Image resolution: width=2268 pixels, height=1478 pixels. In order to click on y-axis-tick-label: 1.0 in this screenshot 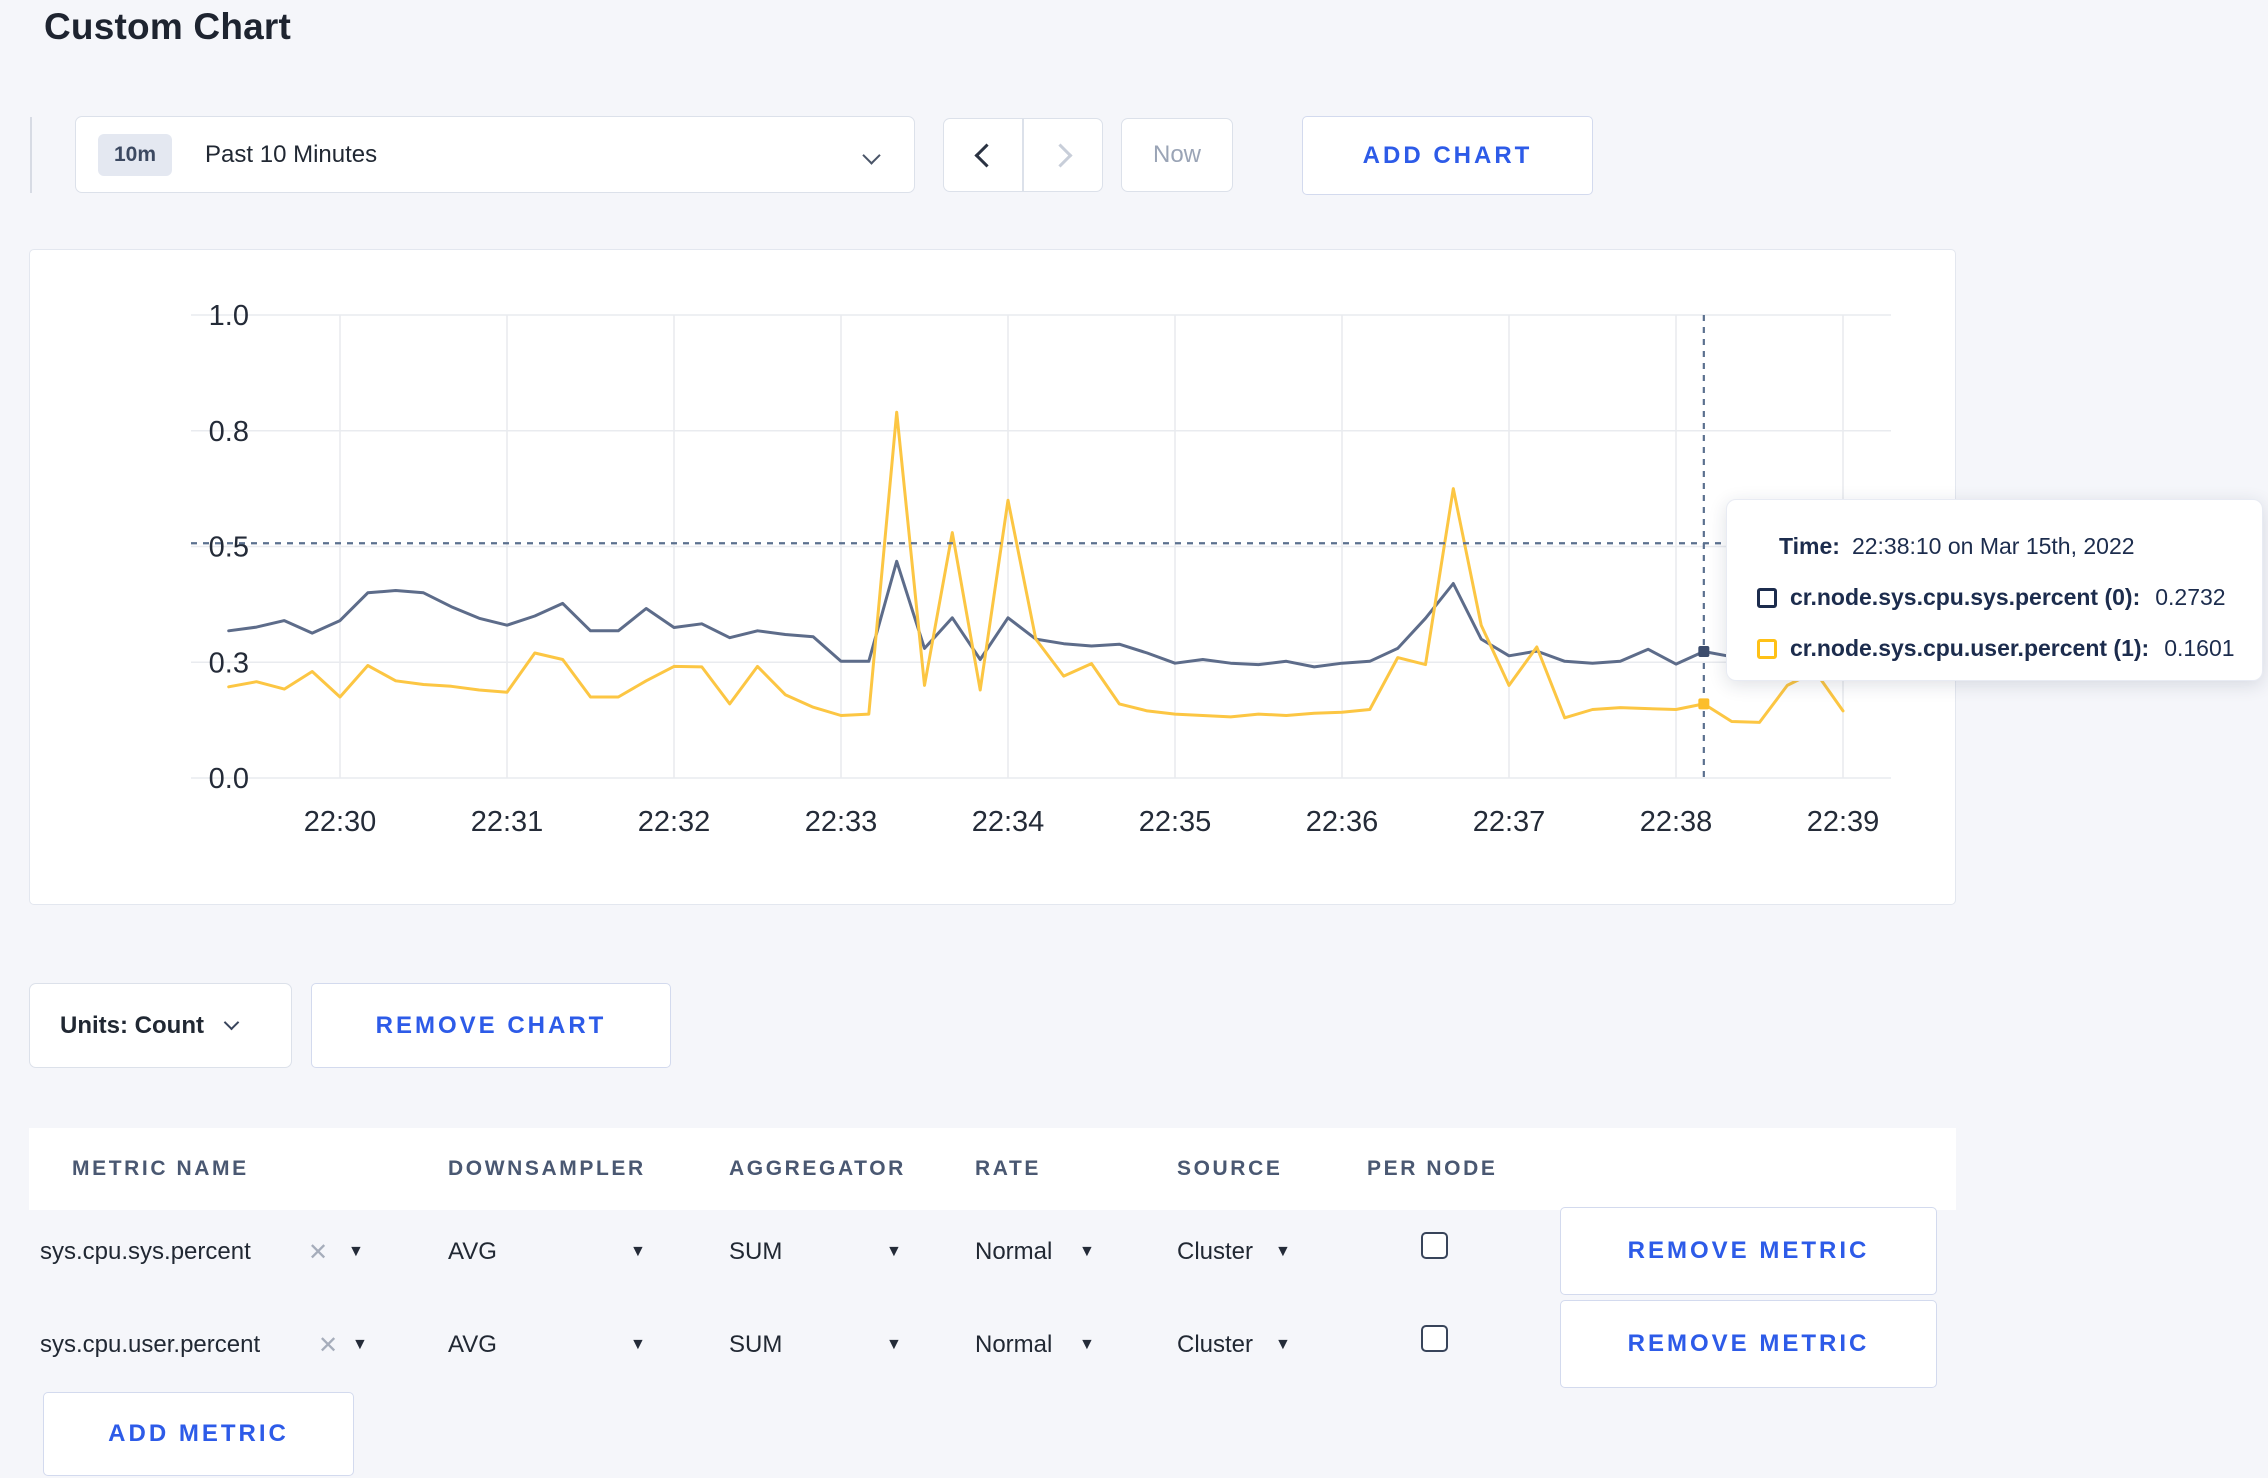, I will do `click(229, 316)`.